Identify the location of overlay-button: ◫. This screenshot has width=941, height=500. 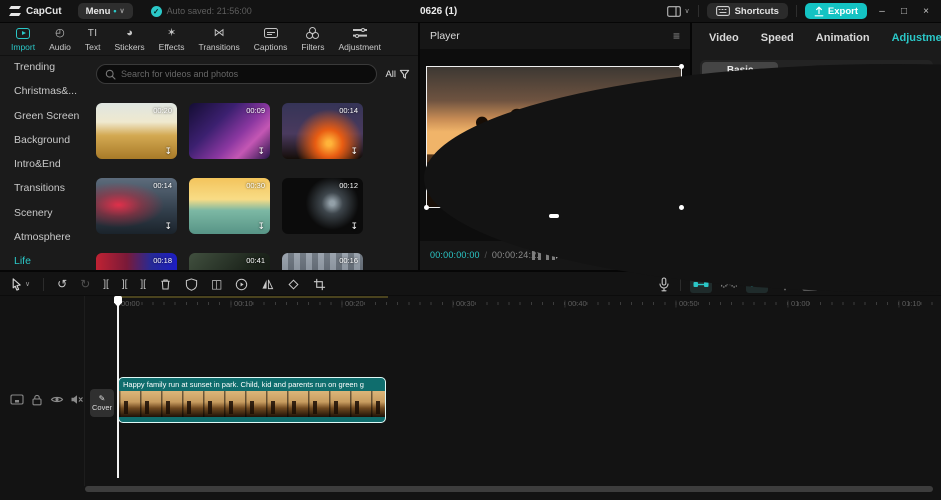
(216, 284).